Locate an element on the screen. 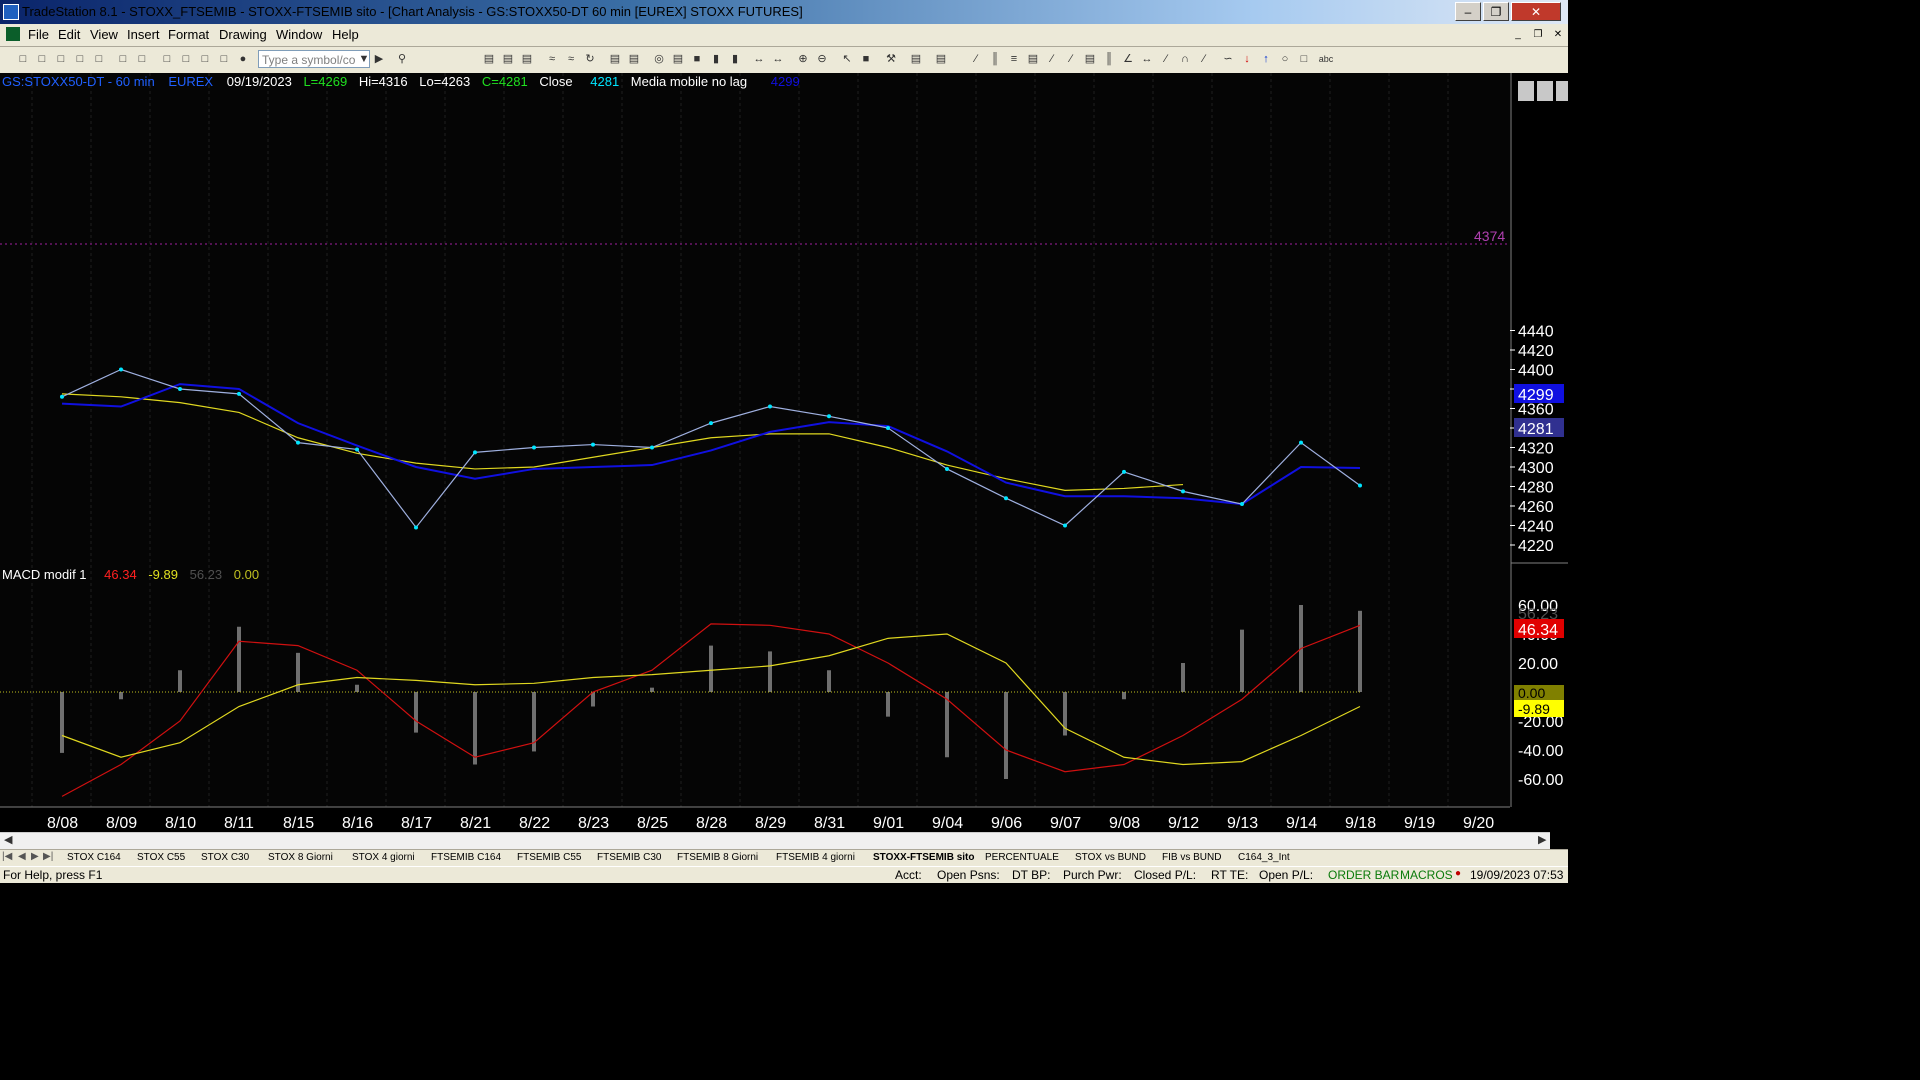 The image size is (1920, 1080). chart-style-icon: ≈ is located at coordinates (571, 59).